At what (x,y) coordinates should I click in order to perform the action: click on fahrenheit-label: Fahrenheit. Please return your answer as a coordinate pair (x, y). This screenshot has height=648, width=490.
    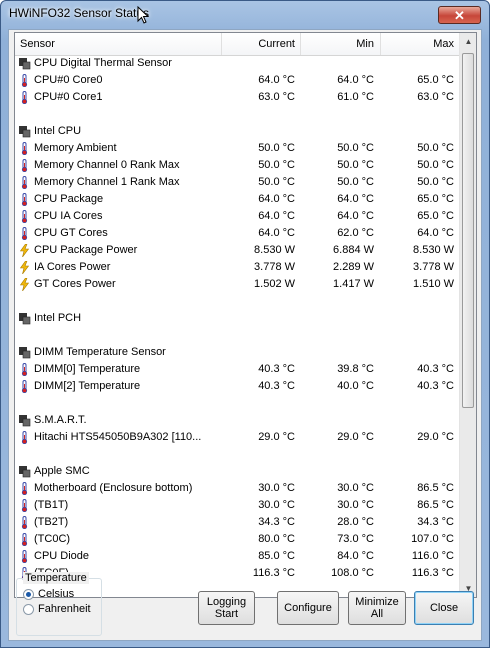
    Looking at the image, I should click on (64, 609).